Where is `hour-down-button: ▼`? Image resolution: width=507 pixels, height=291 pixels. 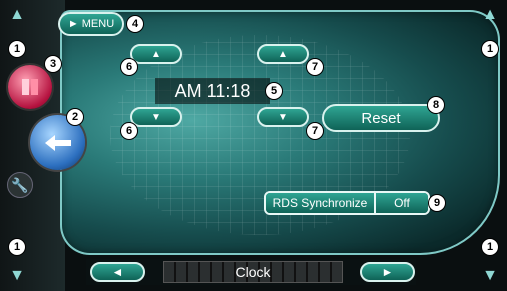
hour-down-button: ▼ is located at coordinates (156, 117).